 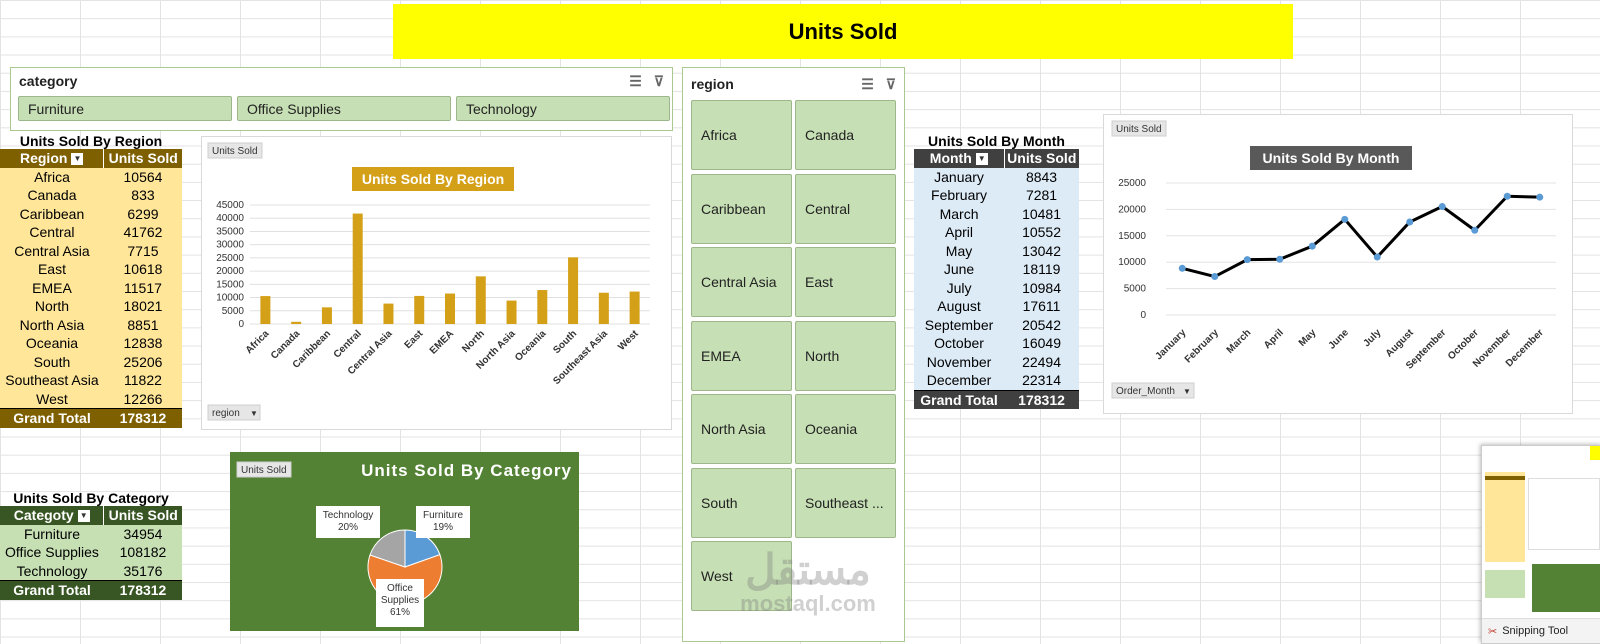 What do you see at coordinates (388, 313) in the screenshot?
I see `bar-central-asia` at bounding box center [388, 313].